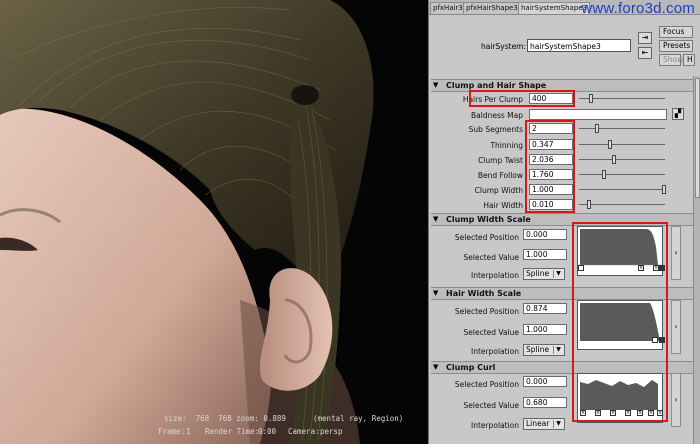  What do you see at coordinates (645, 53) in the screenshot?
I see `copy-tab-icon: ⇤` at bounding box center [645, 53].